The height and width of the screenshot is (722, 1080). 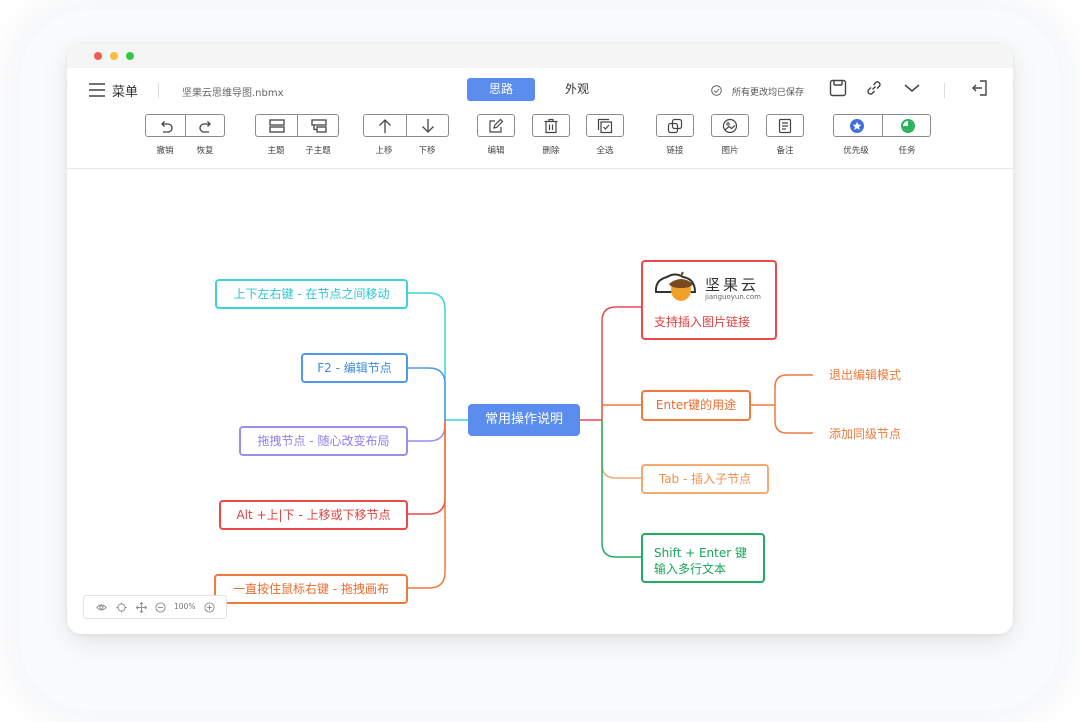 What do you see at coordinates (675, 286) in the screenshot?
I see `acorn-logo-icon` at bounding box center [675, 286].